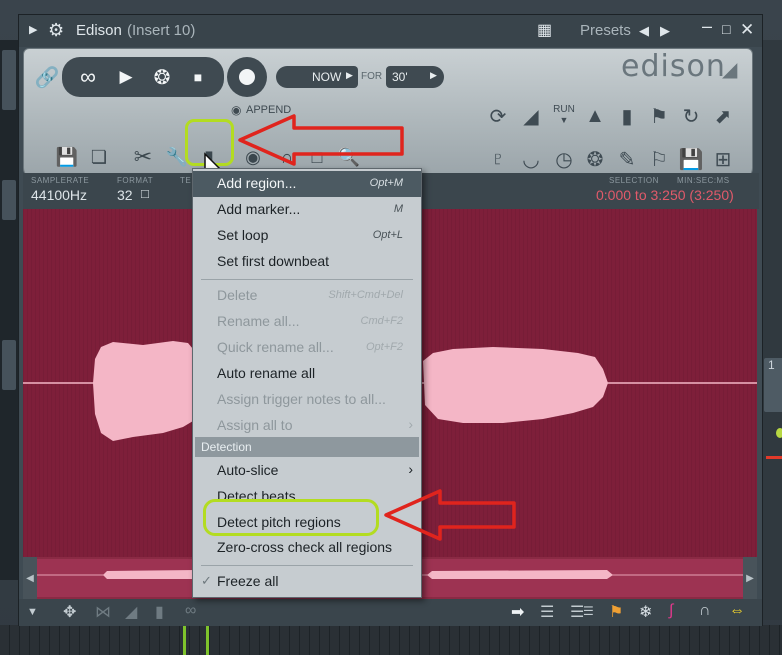 This screenshot has height=655, width=782. I want to click on minimize-icon: –, so click(707, 26).